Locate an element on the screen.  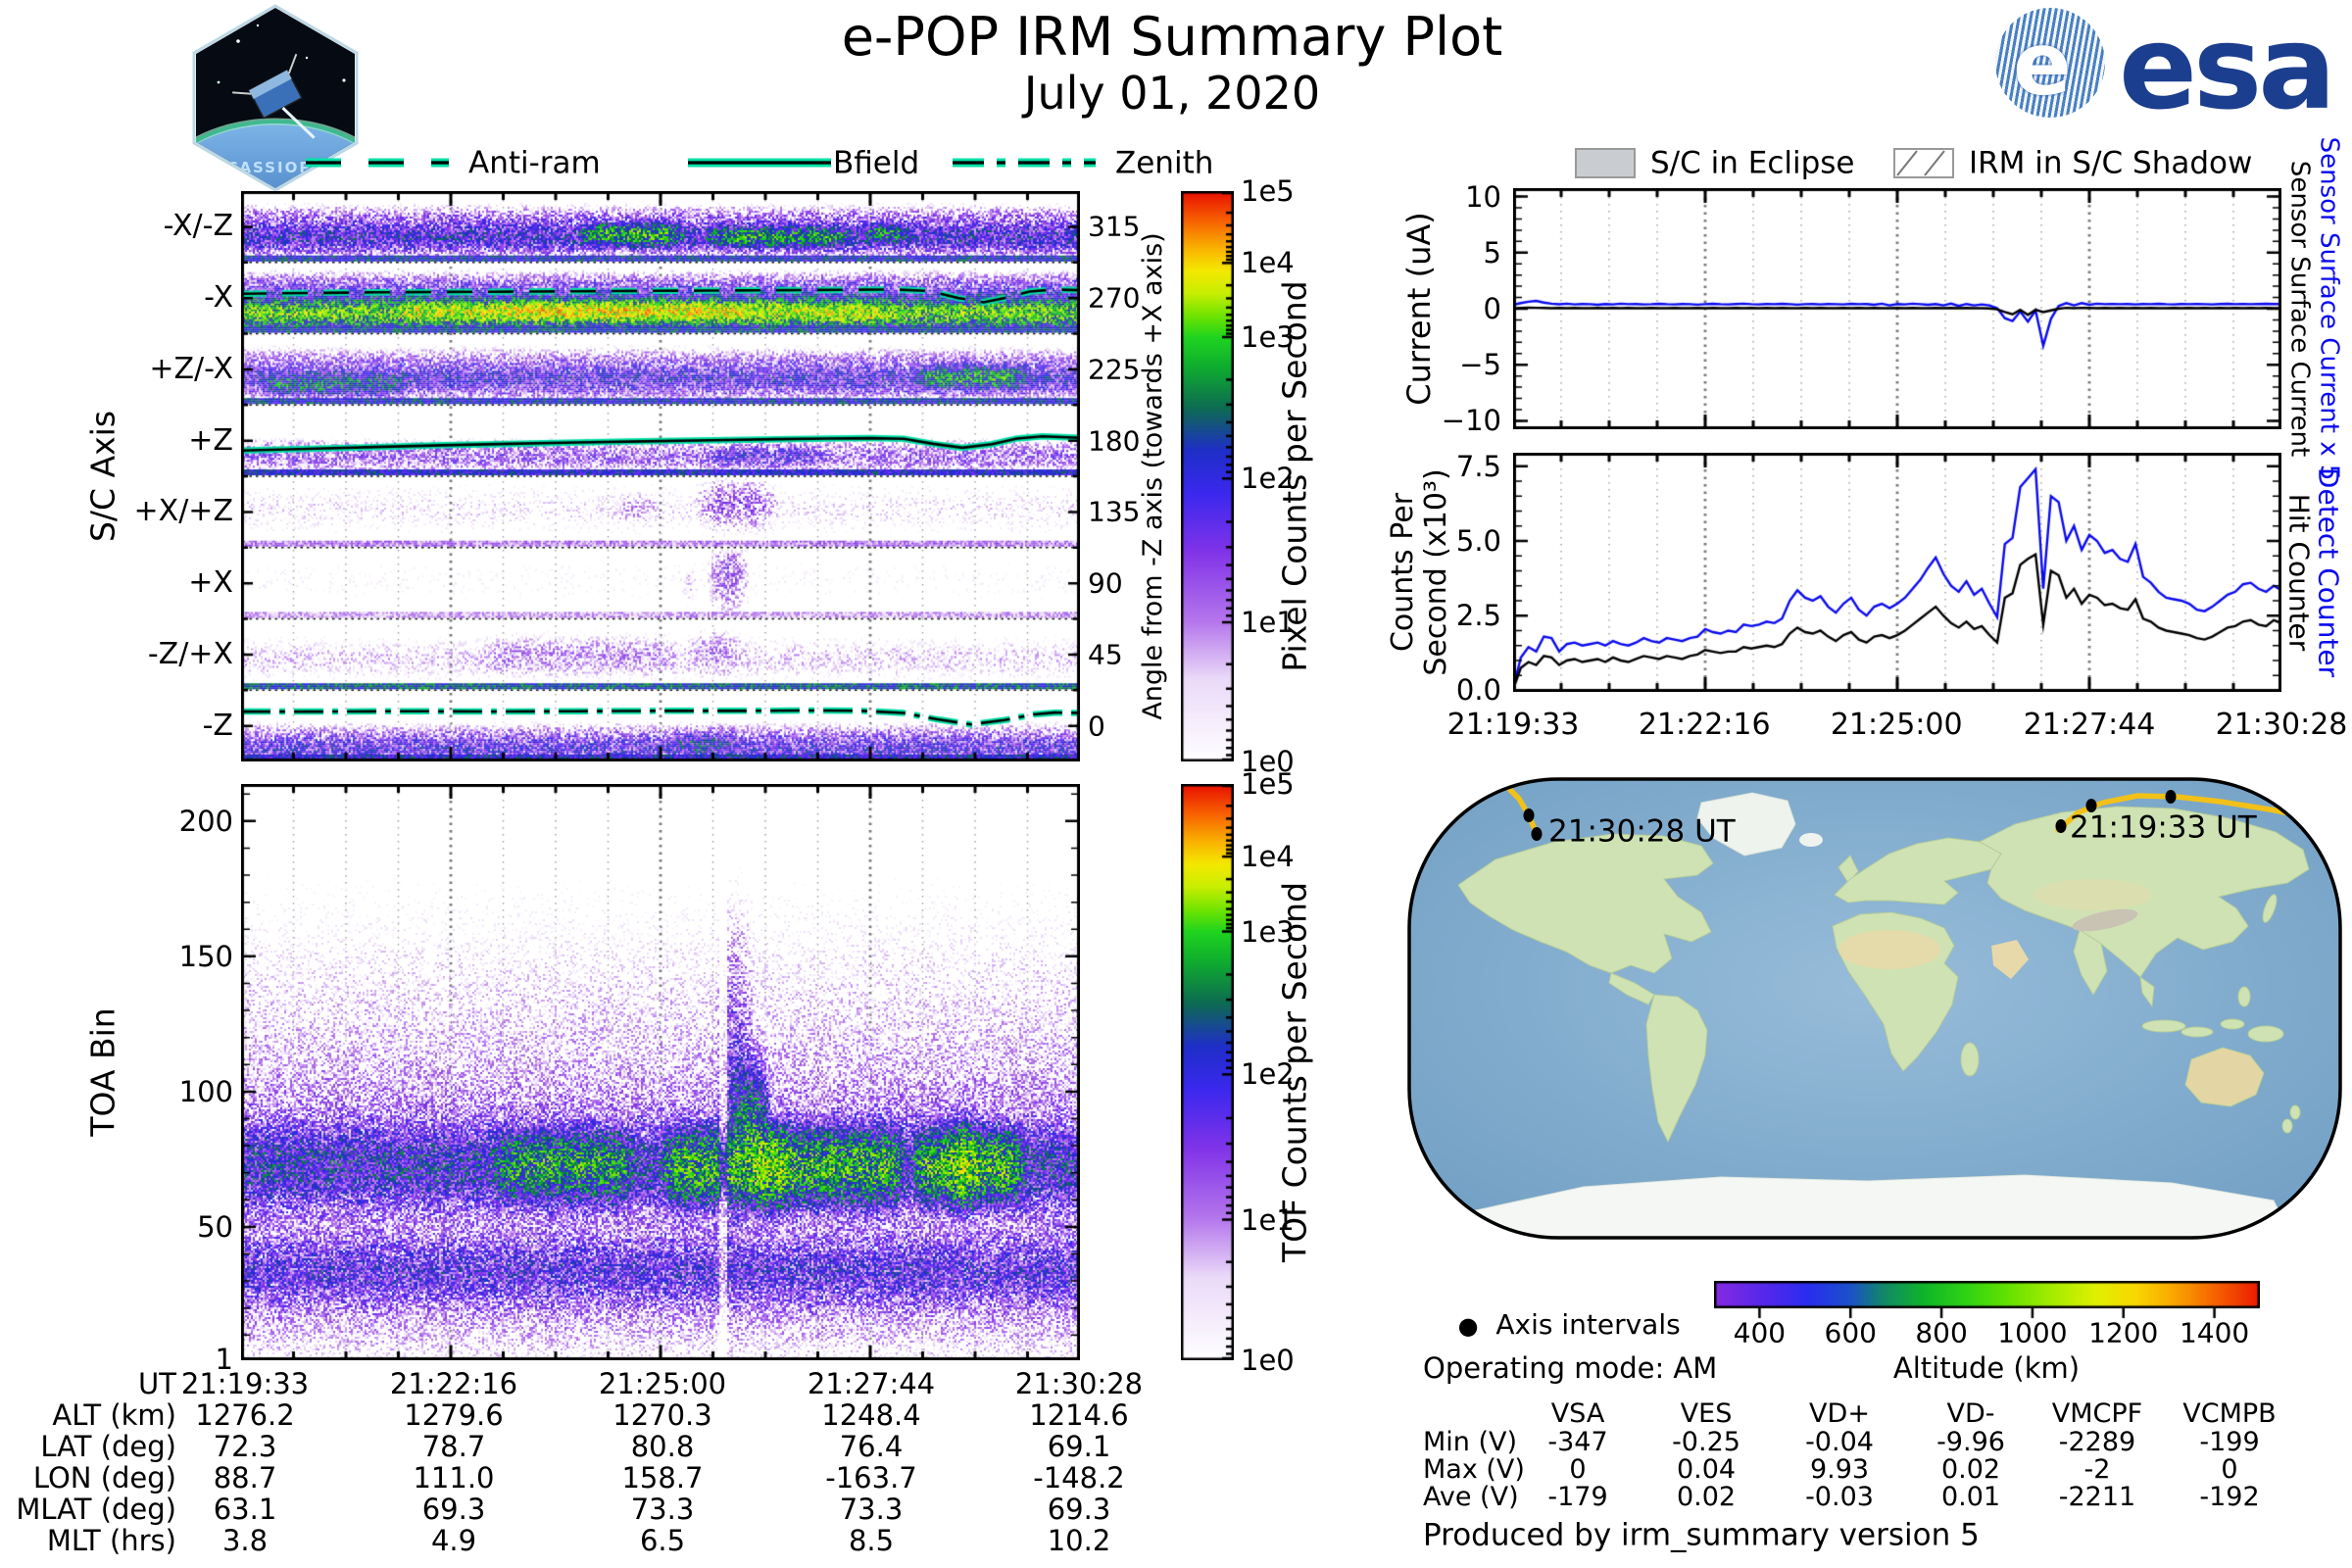
angle-tick-label: 90 is located at coordinates (1105, 583).